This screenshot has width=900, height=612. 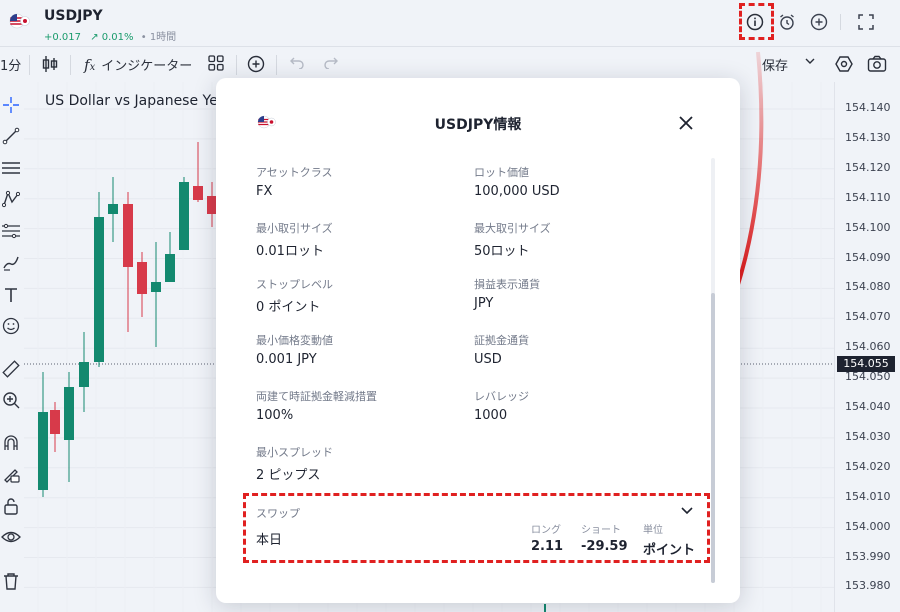 What do you see at coordinates (844, 64) in the screenshot?
I see `settings-hexagon-icon` at bounding box center [844, 64].